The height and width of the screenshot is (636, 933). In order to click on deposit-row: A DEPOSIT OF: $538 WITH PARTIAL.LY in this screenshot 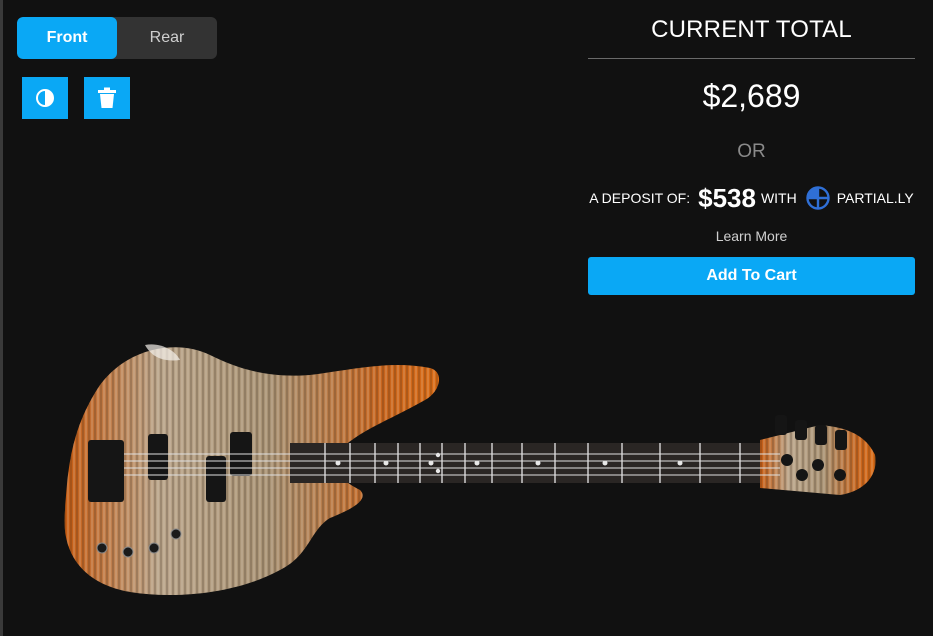, I will do `click(751, 198)`.